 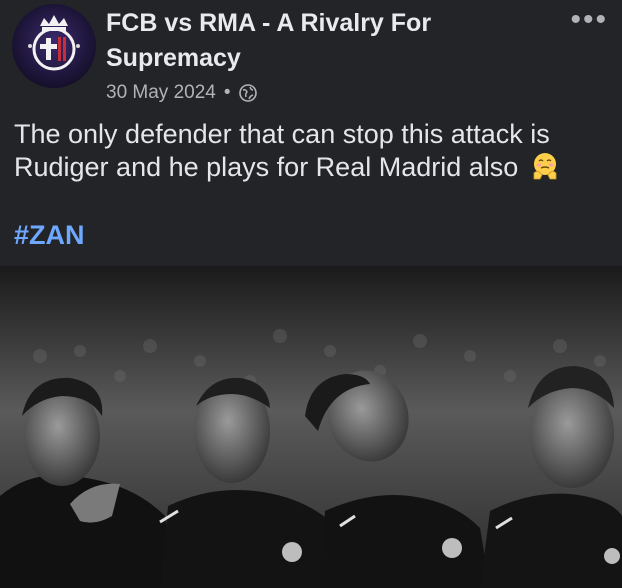 What do you see at coordinates (247, 93) in the screenshot?
I see `globe-icon` at bounding box center [247, 93].